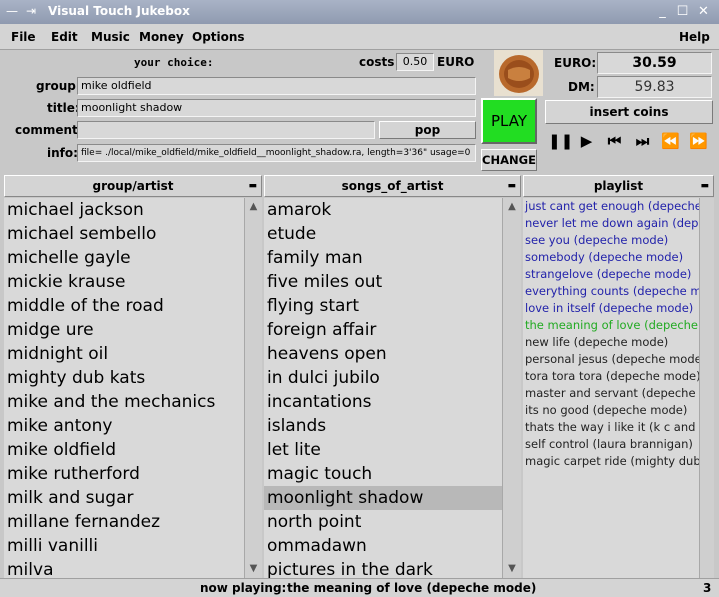  What do you see at coordinates (383, 234) in the screenshot?
I see `song-item: etude` at bounding box center [383, 234].